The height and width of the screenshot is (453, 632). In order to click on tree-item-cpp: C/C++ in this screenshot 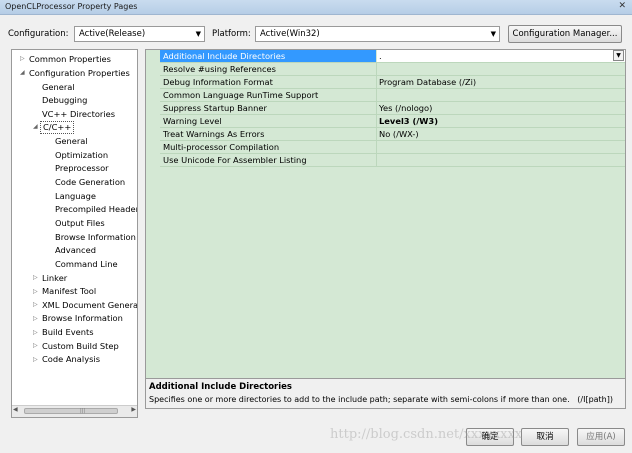, I will do `click(57, 127)`.